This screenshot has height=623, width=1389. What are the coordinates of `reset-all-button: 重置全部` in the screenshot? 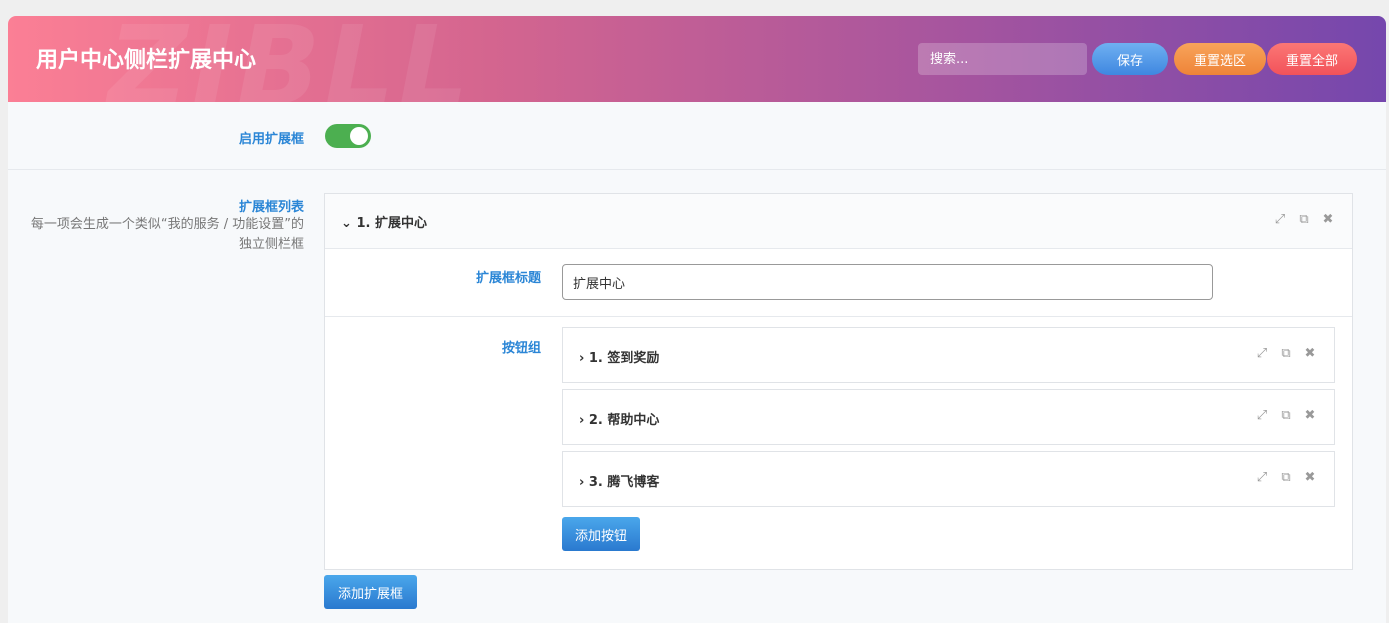 It's located at (1312, 59).